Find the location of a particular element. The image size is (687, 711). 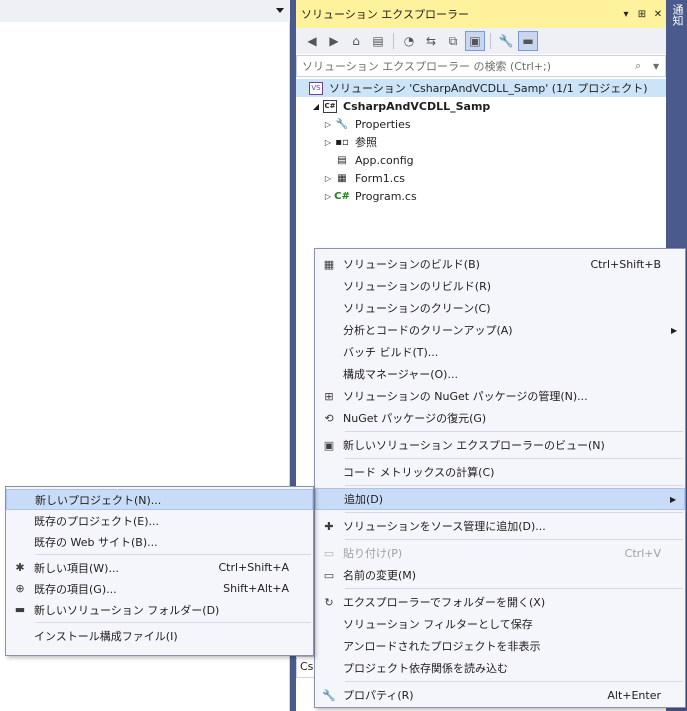

chevron-down-icon is located at coordinates (280, 10).